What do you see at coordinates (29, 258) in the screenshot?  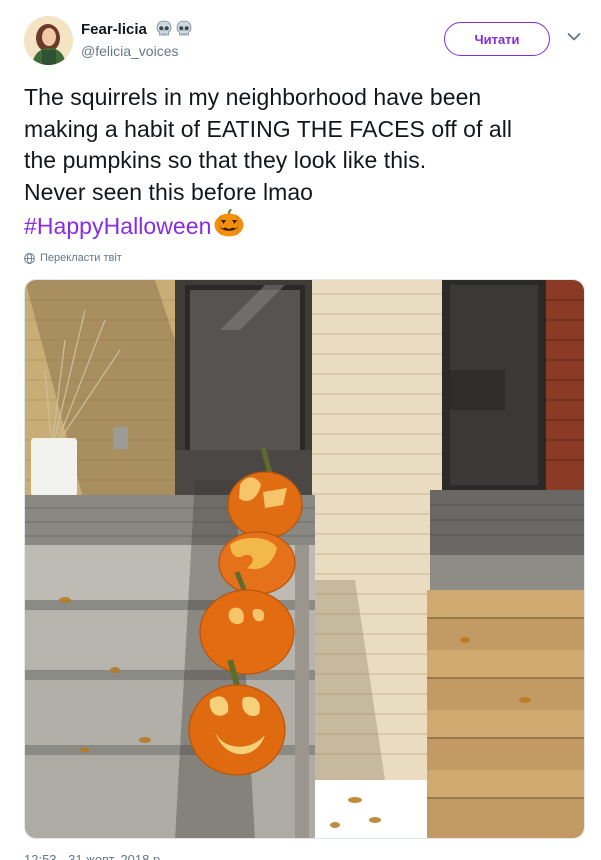 I see `globe-icon` at bounding box center [29, 258].